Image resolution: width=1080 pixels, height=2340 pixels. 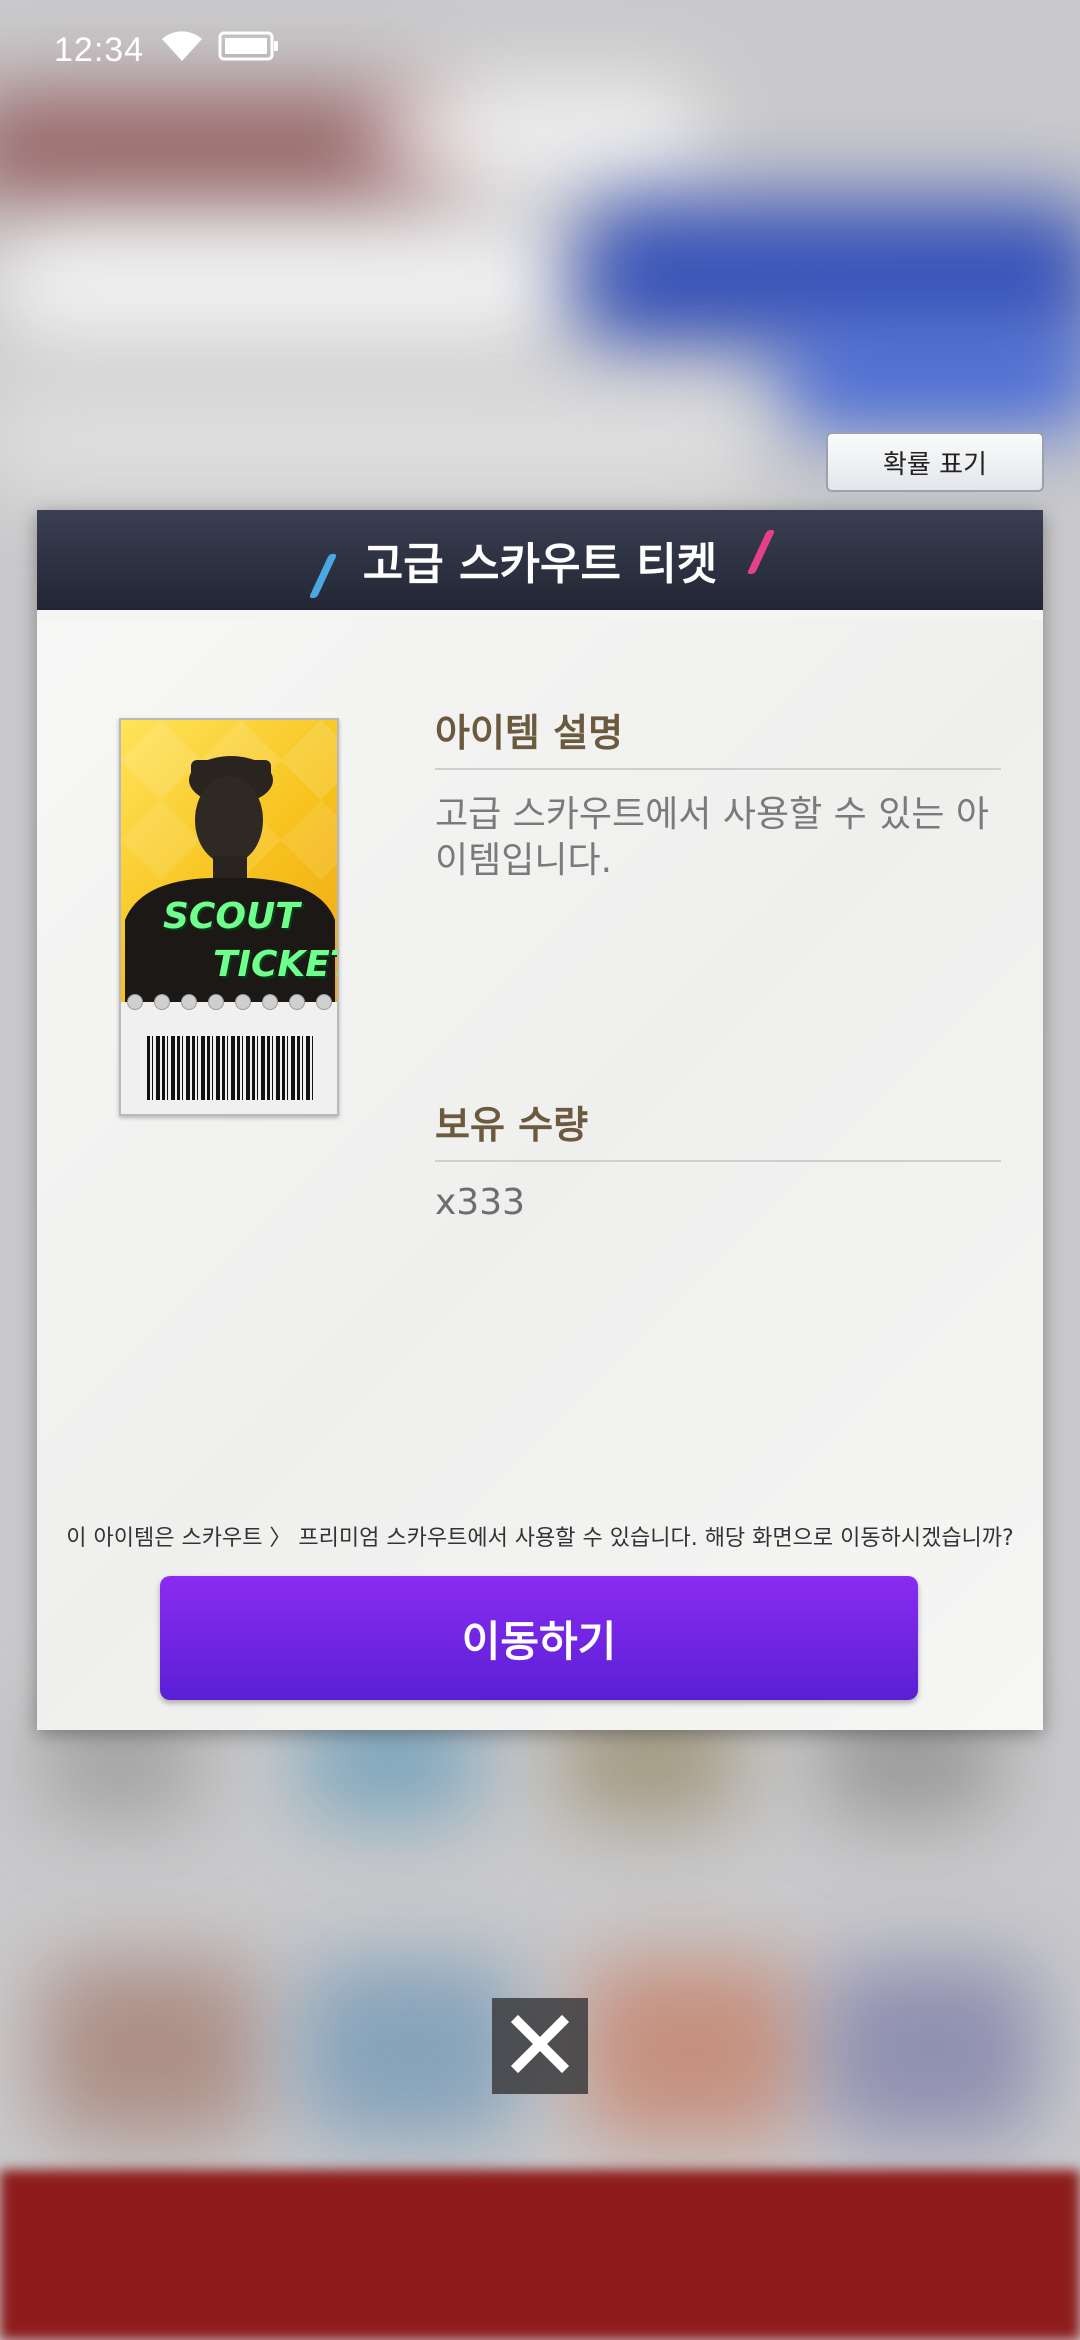 I want to click on move-button: 이동하기, so click(x=539, y=1638).